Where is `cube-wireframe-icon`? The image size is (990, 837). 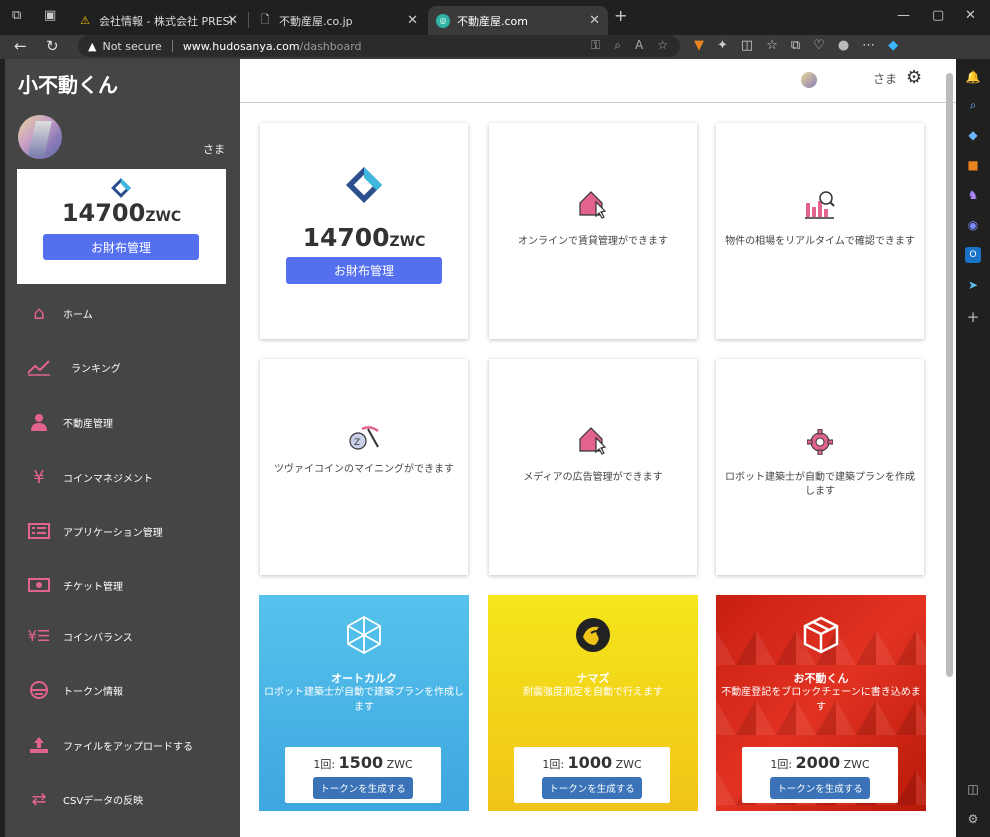
cube-wireframe-icon is located at coordinates (364, 637).